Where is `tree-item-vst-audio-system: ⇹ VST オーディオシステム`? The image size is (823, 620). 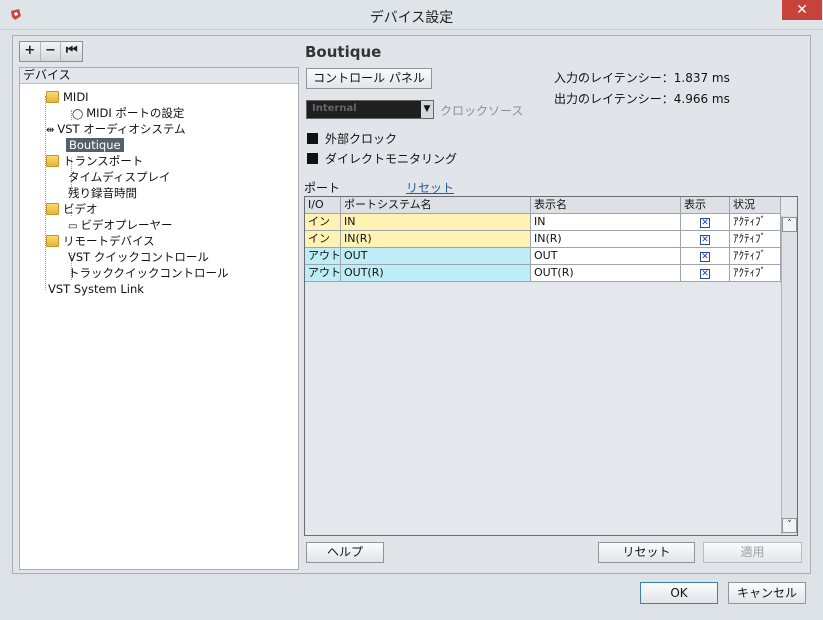
tree-item-vst-audio-system: ⇹ VST オーディオシステム is located at coordinates (116, 129).